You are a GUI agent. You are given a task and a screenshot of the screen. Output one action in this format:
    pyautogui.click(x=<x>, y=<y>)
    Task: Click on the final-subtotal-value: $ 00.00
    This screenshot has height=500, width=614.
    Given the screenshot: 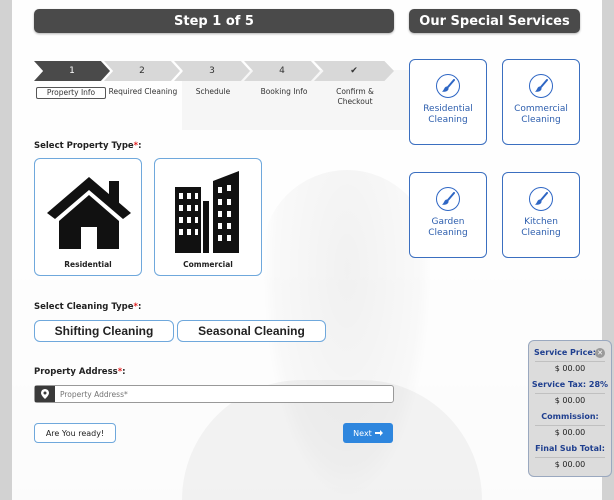 What is the action you would take?
    pyautogui.click(x=570, y=464)
    